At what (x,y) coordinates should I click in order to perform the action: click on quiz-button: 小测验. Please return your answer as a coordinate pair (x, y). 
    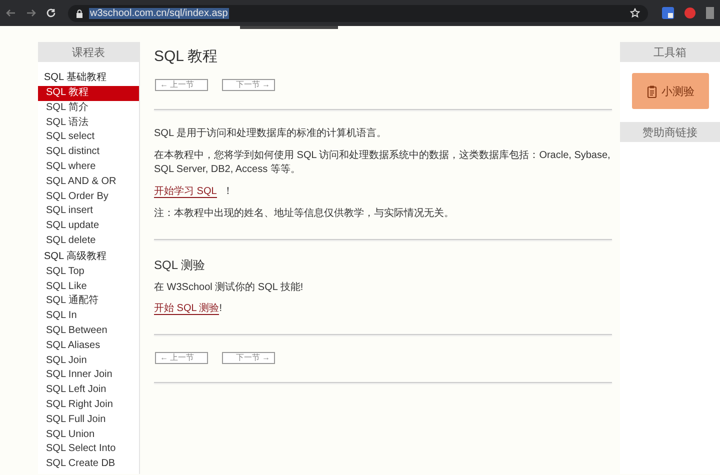
    Looking at the image, I should click on (670, 91).